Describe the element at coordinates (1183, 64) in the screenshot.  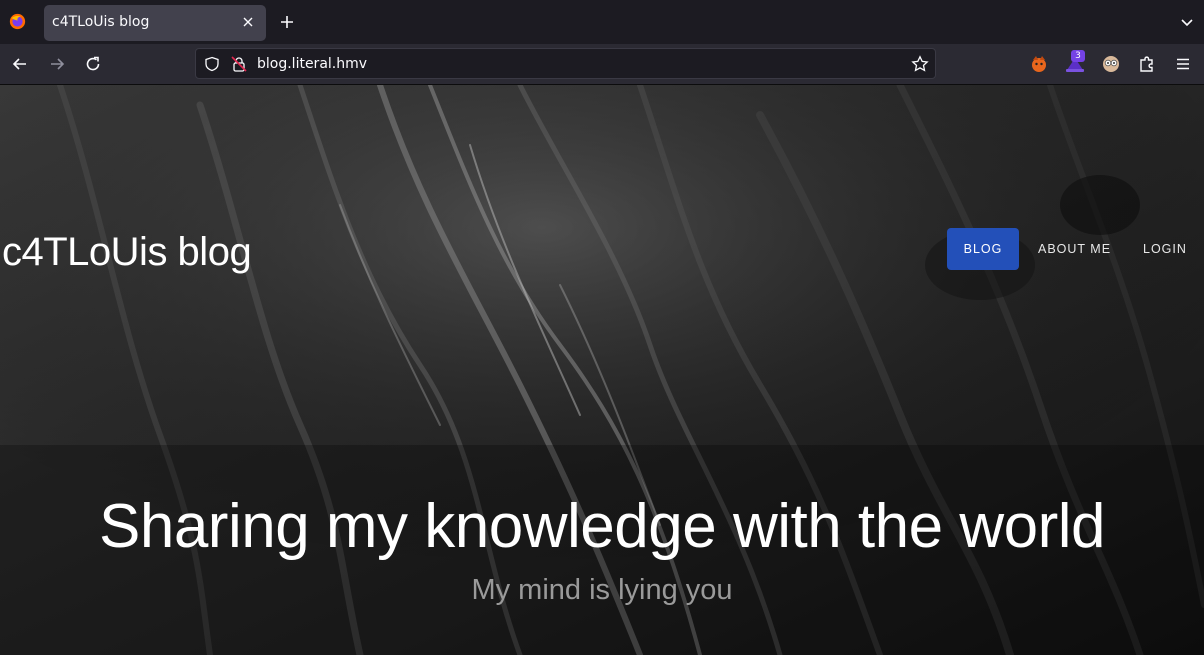
I see `hamburger-menu-icon` at that location.